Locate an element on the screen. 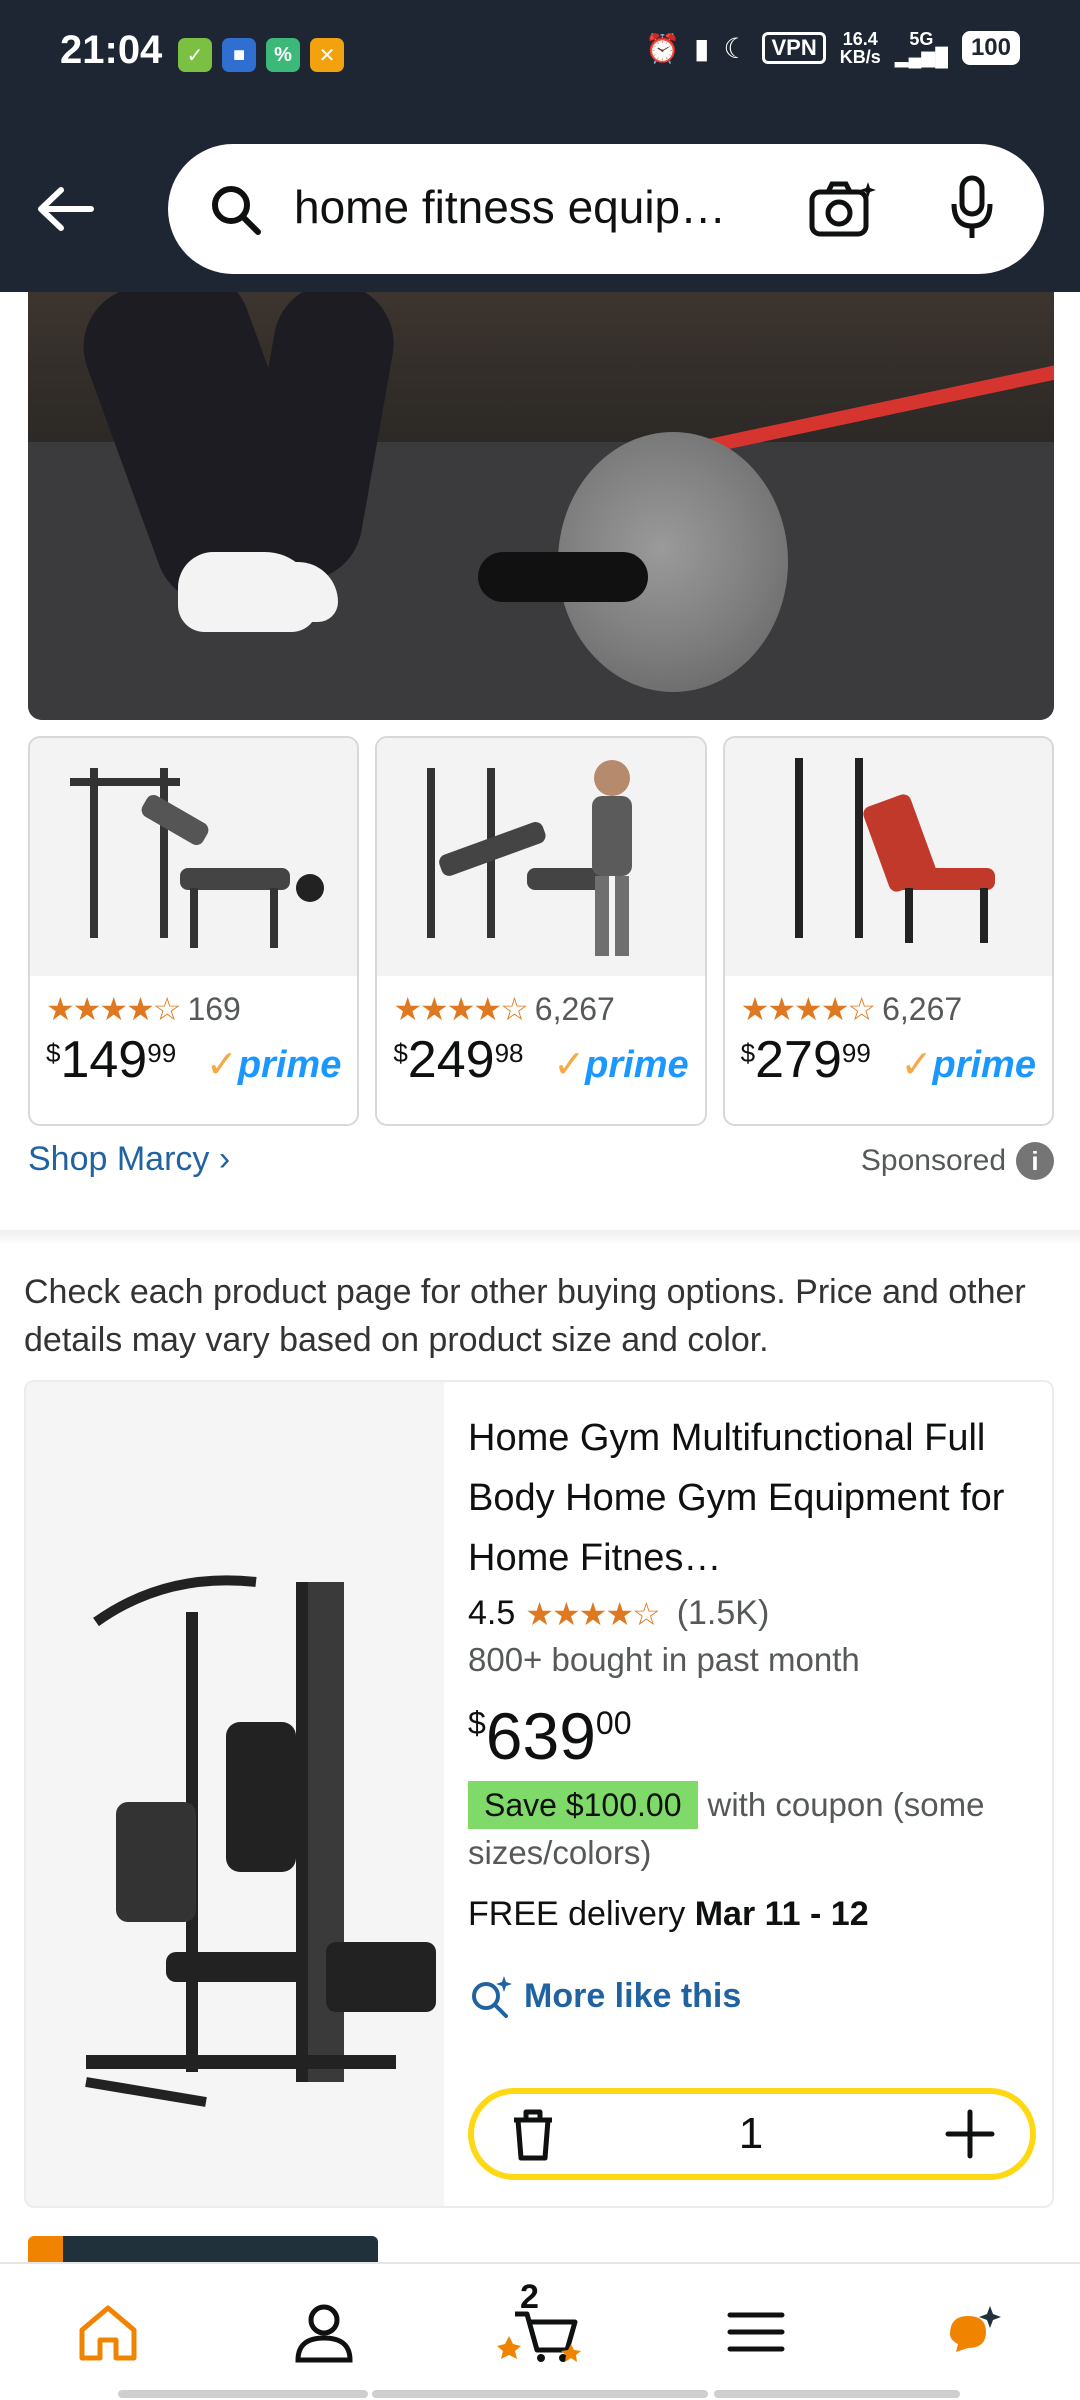  menu-icon is located at coordinates (756, 2332).